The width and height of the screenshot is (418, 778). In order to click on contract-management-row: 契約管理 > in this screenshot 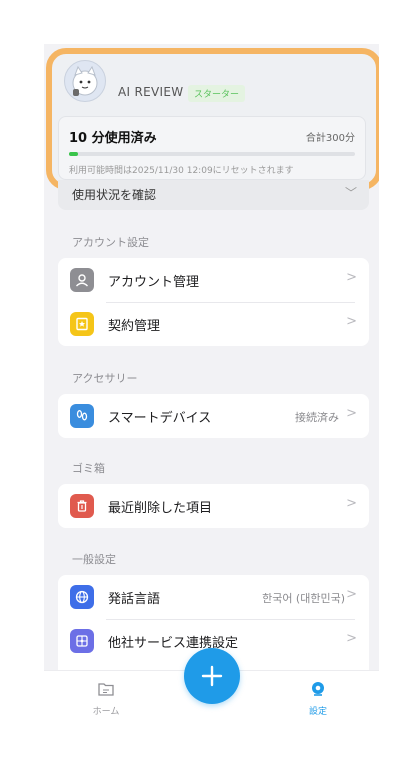, I will do `click(213, 324)`.